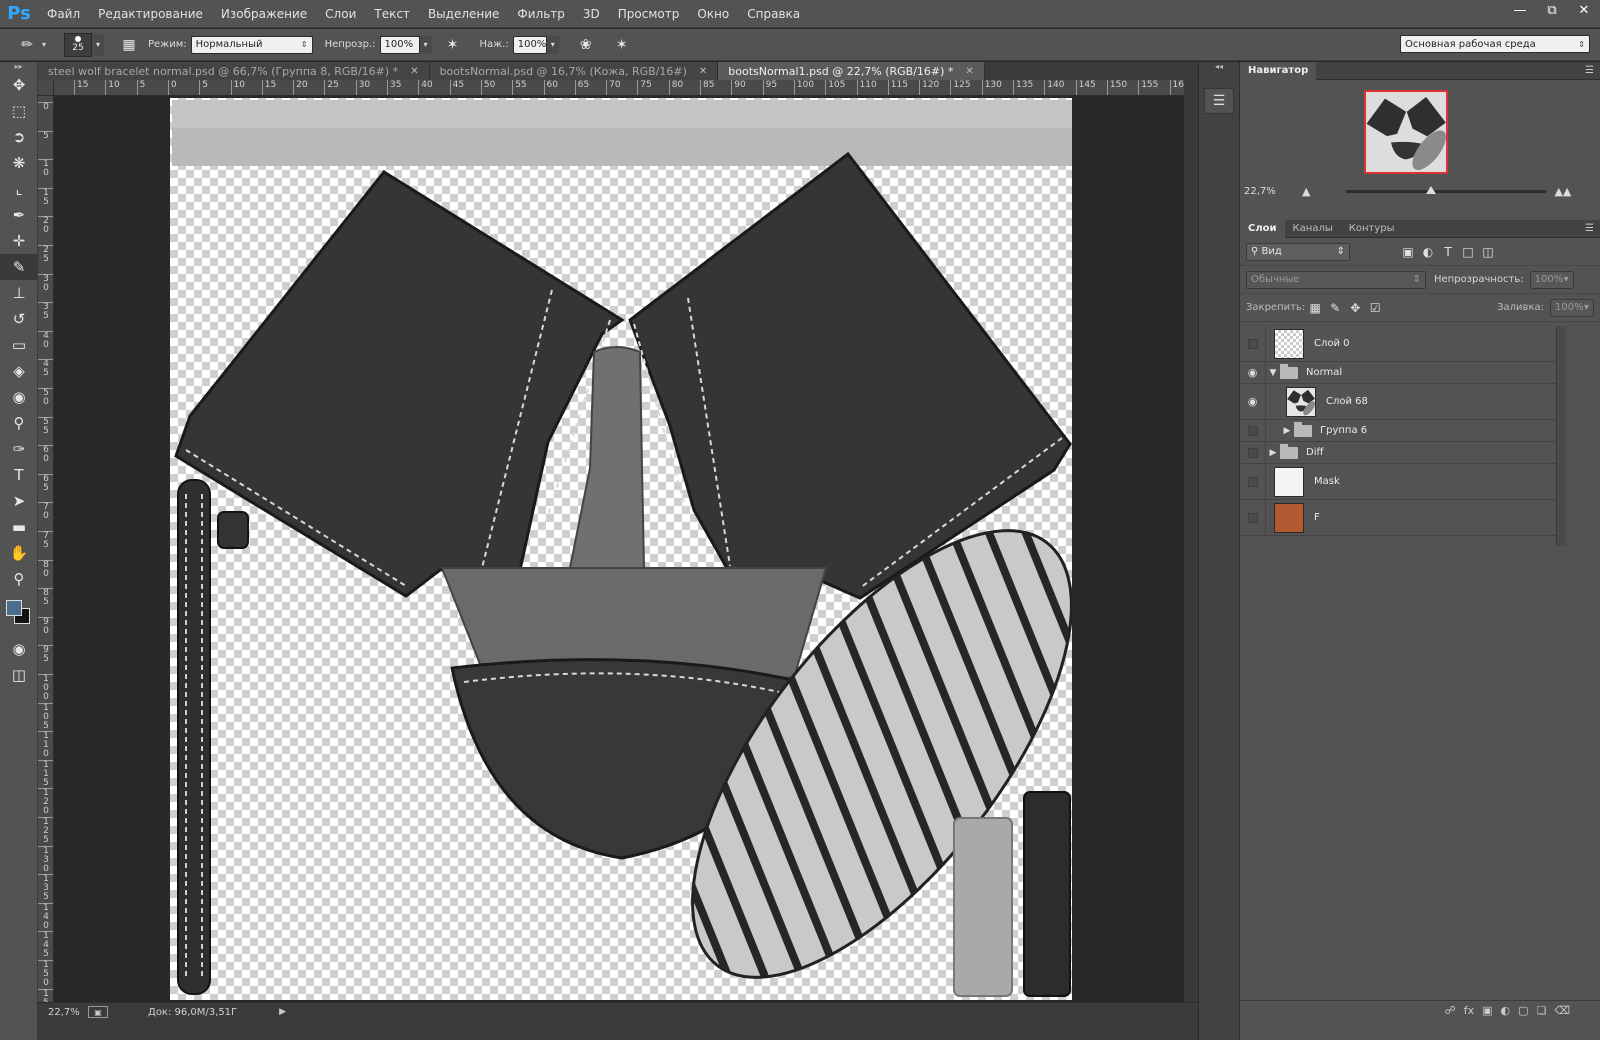 The width and height of the screenshot is (1600, 1040). I want to click on menu-text: Текст, so click(392, 14).